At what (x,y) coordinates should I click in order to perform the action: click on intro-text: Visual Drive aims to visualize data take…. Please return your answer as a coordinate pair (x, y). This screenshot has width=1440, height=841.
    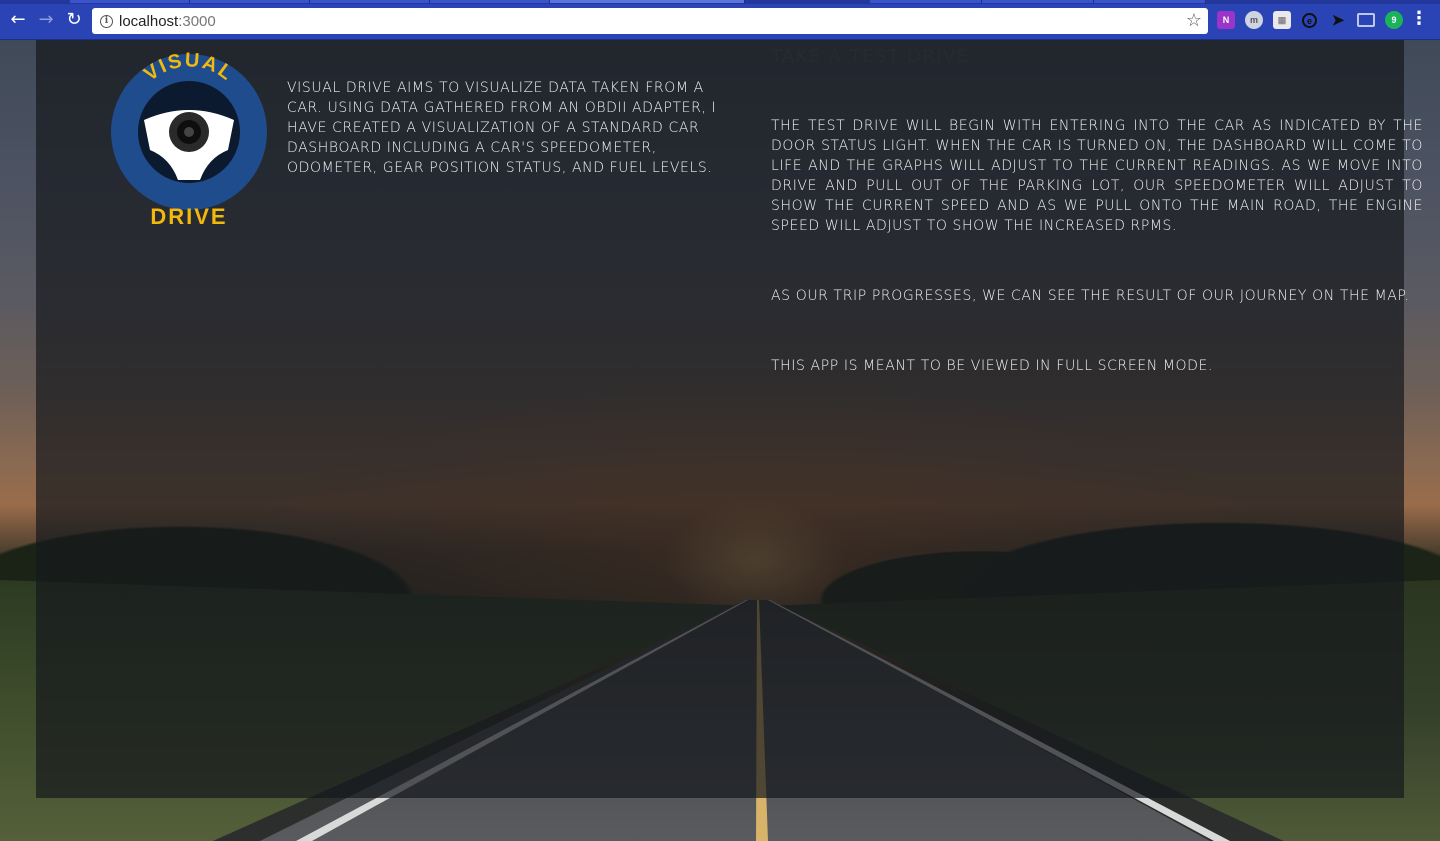
    Looking at the image, I should click on (502, 128).